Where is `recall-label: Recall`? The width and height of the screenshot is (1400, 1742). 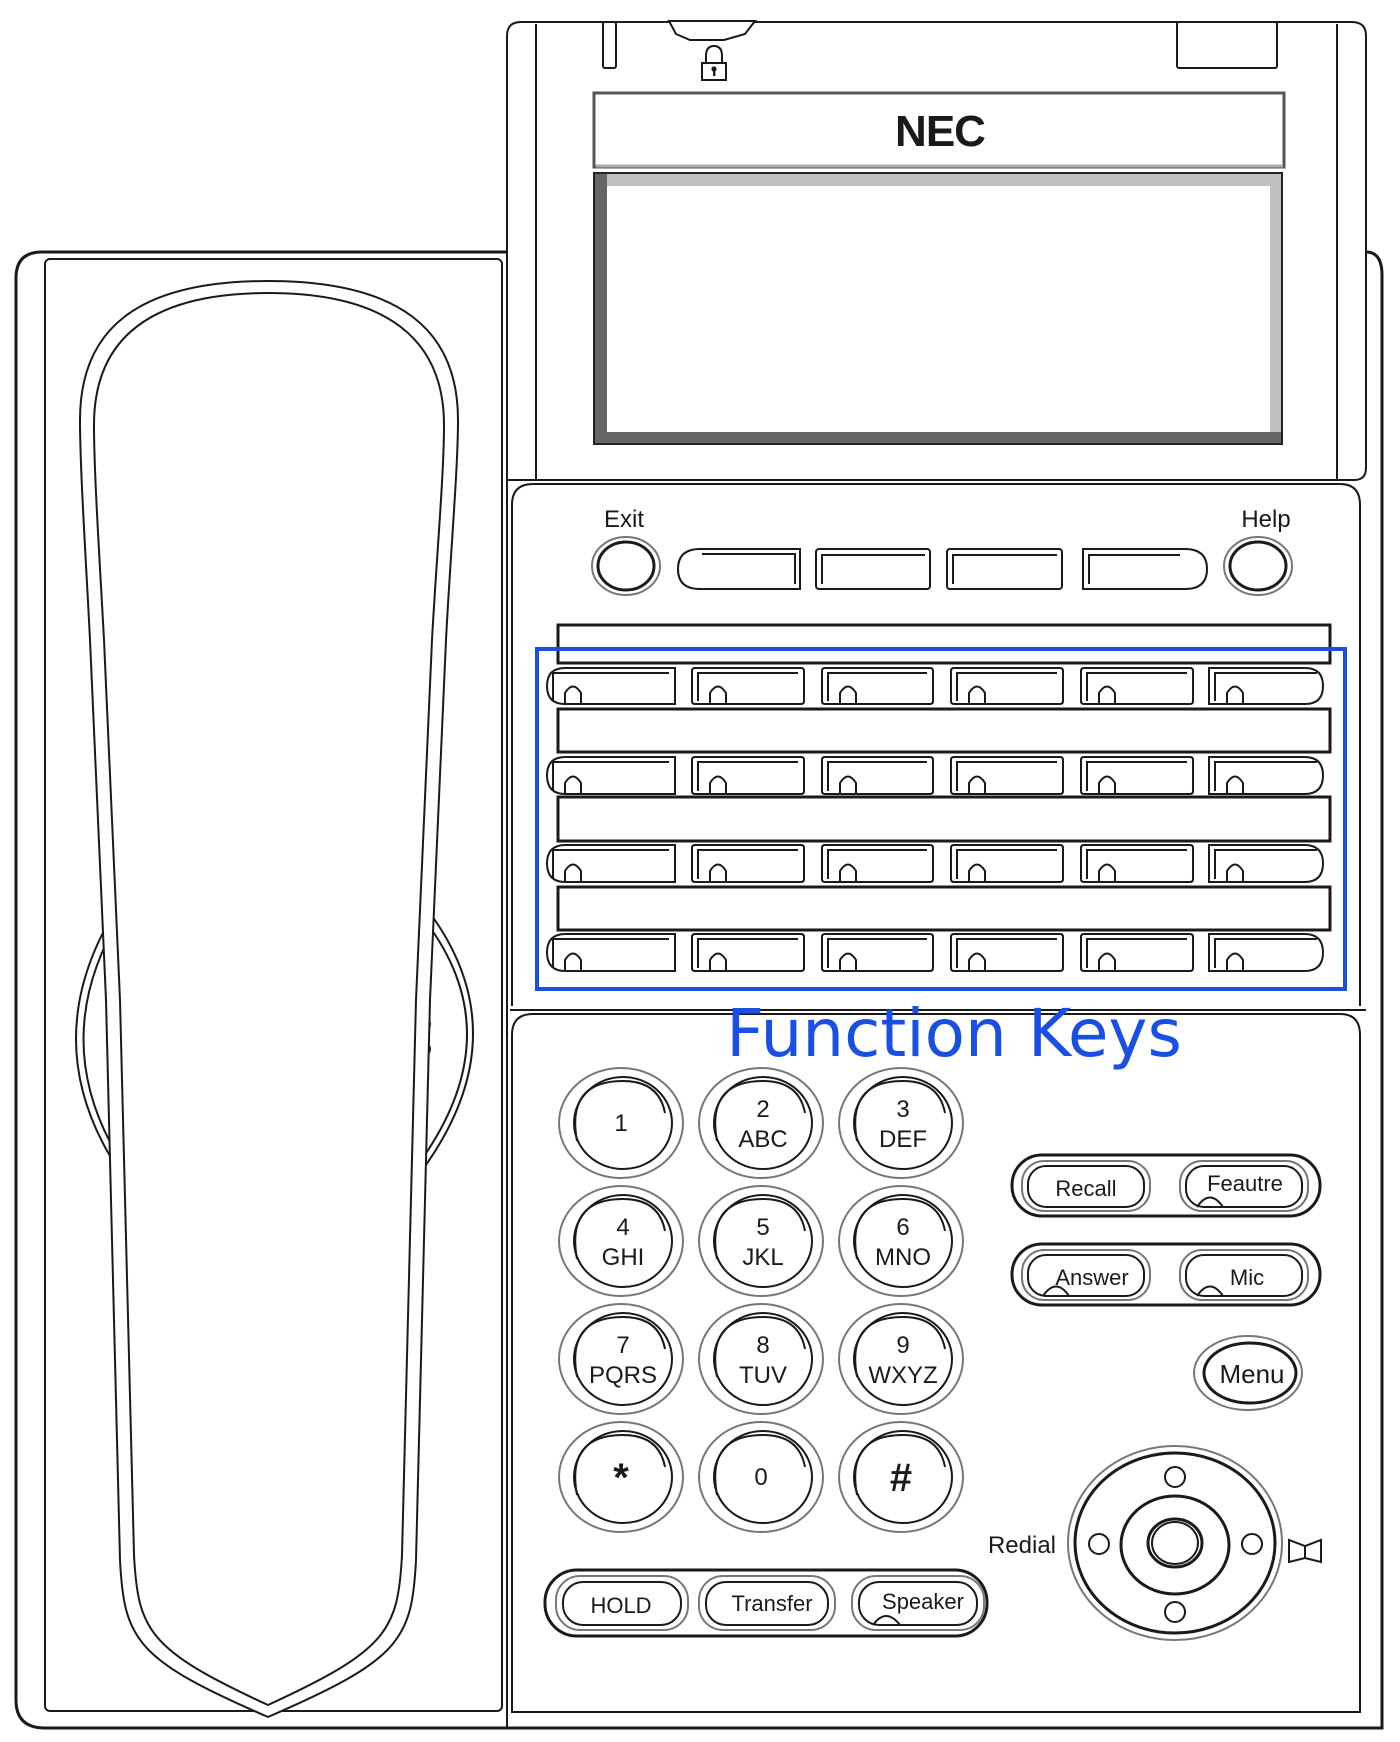
recall-label: Recall is located at coordinates (1085, 1188).